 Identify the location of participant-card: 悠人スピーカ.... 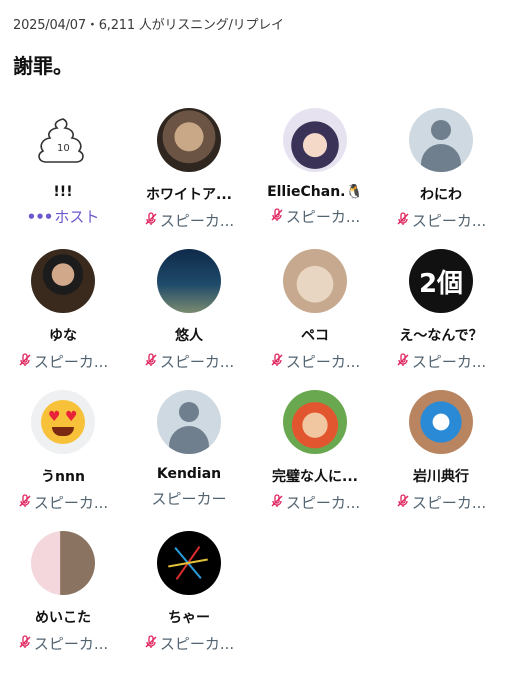
(189, 310).